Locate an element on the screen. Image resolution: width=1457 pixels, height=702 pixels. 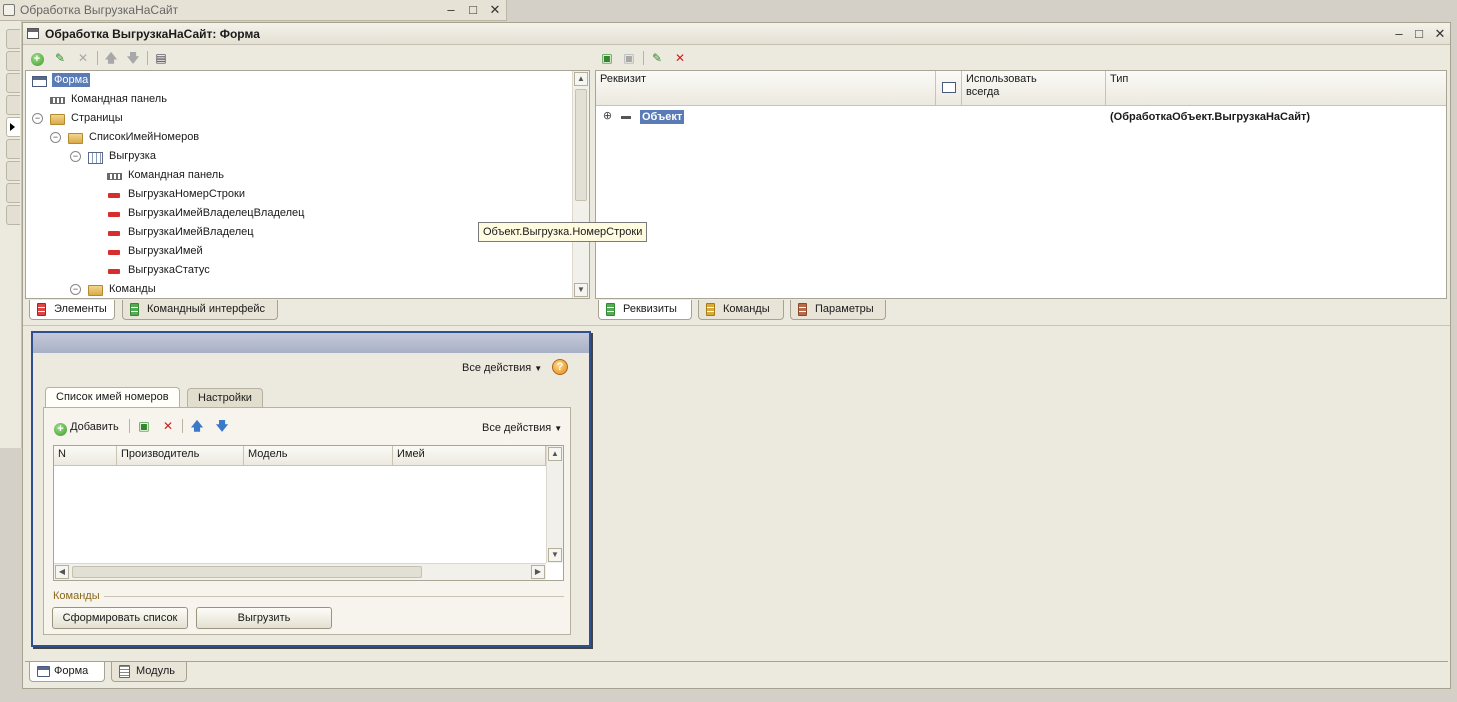
tab-command-interface: Командный интерфейс is located at coordinates (200, 310).